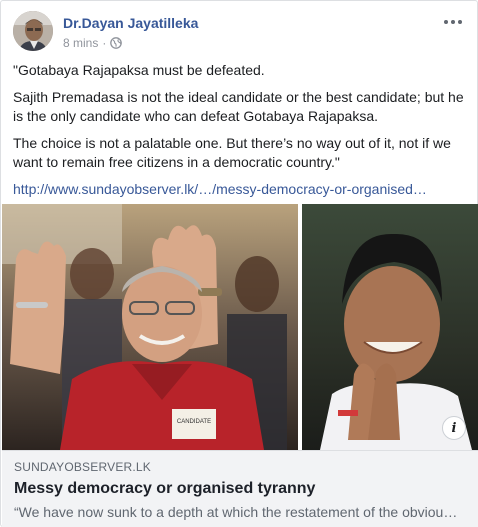  Describe the element at coordinates (130, 23) in the screenshot. I see `author-name: Dr.Dayan Jayatilleka` at that location.